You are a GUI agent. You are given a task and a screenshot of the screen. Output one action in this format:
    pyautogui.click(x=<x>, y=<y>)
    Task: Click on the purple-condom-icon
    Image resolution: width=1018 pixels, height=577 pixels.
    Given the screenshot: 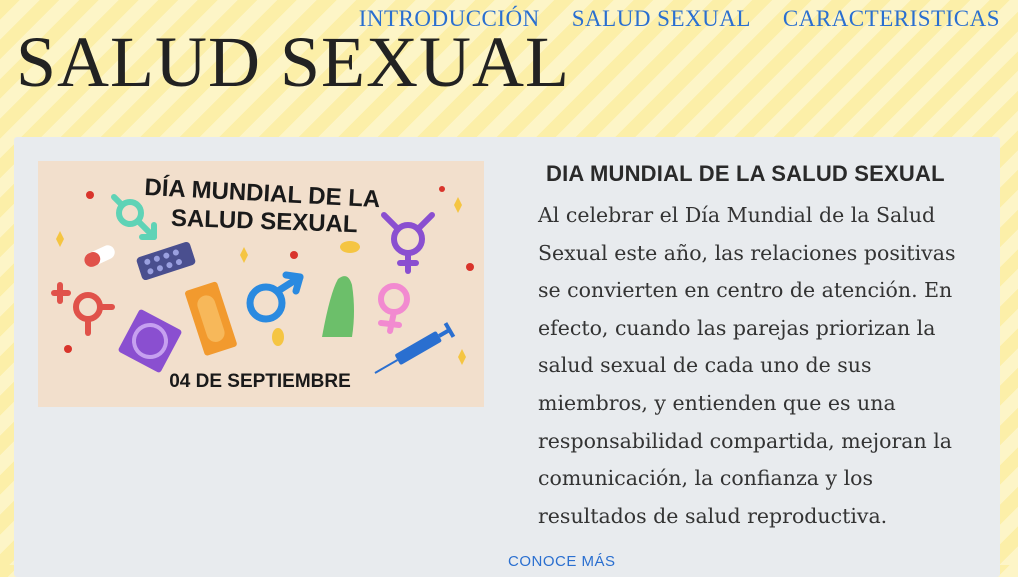 What is the action you would take?
    pyautogui.click(x=150, y=341)
    